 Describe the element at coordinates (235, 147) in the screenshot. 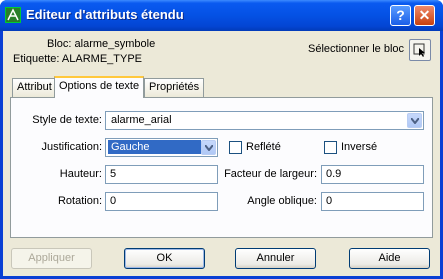

I see `mirrored-checkbox` at that location.